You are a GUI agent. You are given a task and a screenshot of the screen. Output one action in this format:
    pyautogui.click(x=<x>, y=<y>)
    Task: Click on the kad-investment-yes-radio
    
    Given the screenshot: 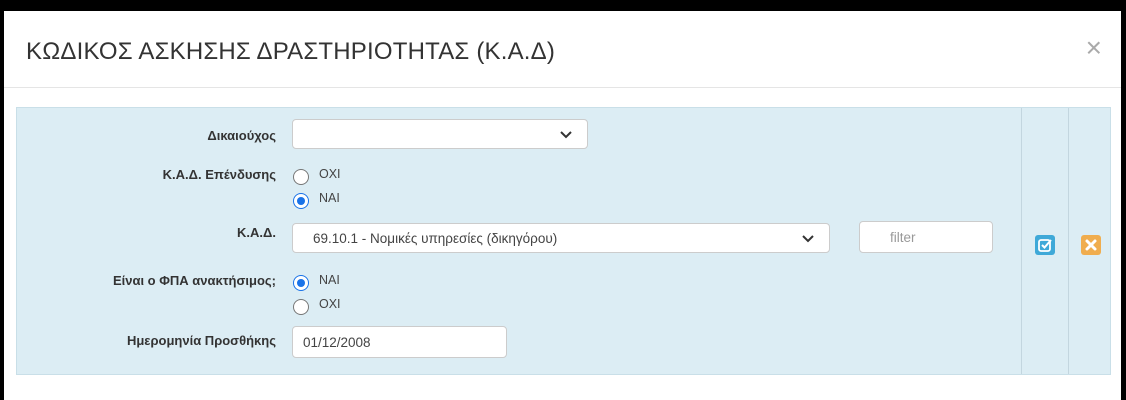 What is the action you would take?
    pyautogui.click(x=301, y=201)
    